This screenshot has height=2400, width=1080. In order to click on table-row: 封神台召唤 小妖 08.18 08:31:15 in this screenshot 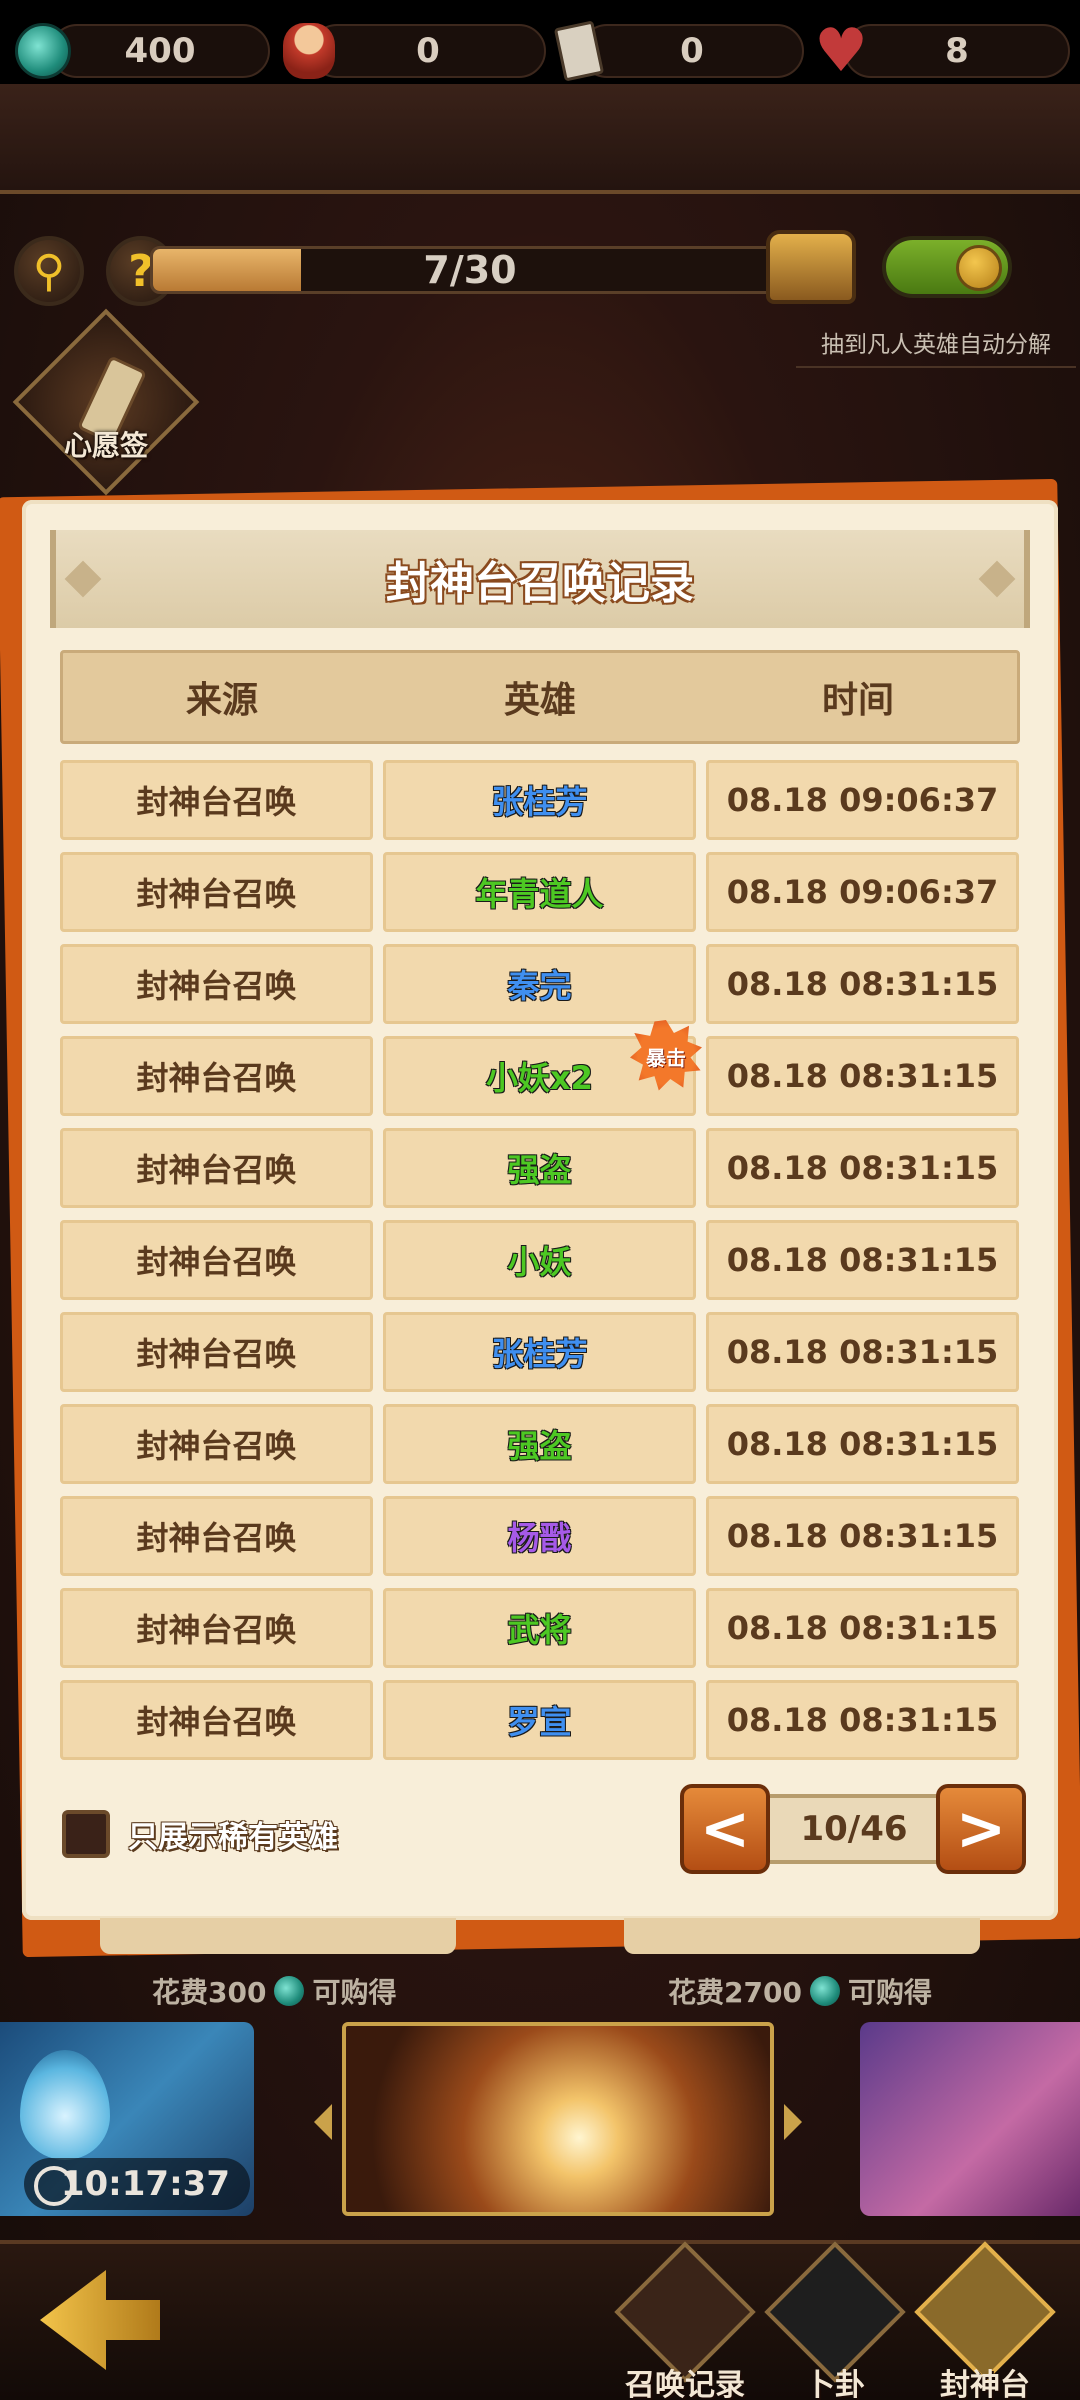, I will do `click(540, 1260)`.